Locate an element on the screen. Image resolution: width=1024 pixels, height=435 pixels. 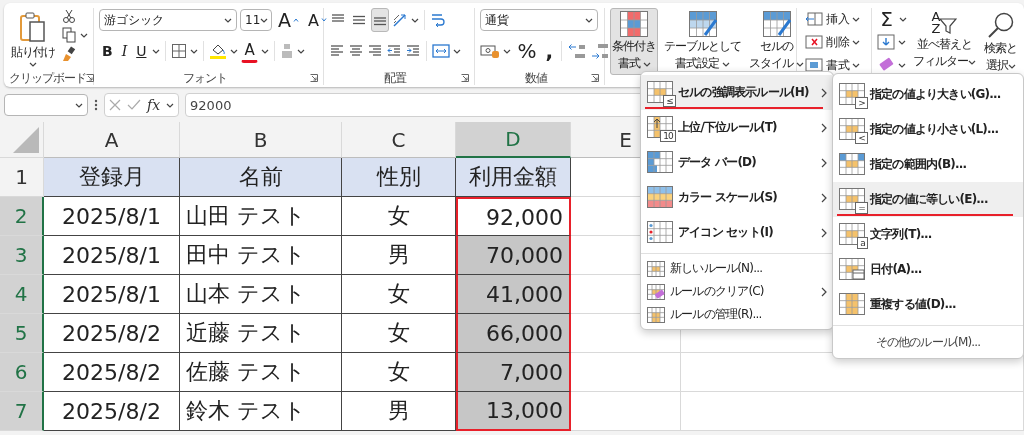
header-cell: 利用金額 is located at coordinates (513, 177).